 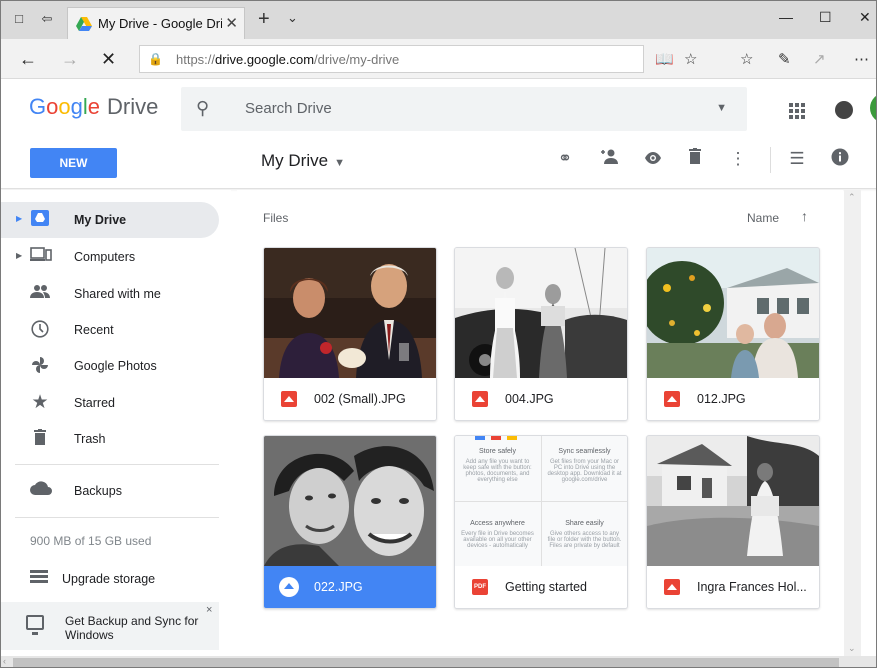 What do you see at coordinates (797, 111) in the screenshot?
I see `apps-grid-icon` at bounding box center [797, 111].